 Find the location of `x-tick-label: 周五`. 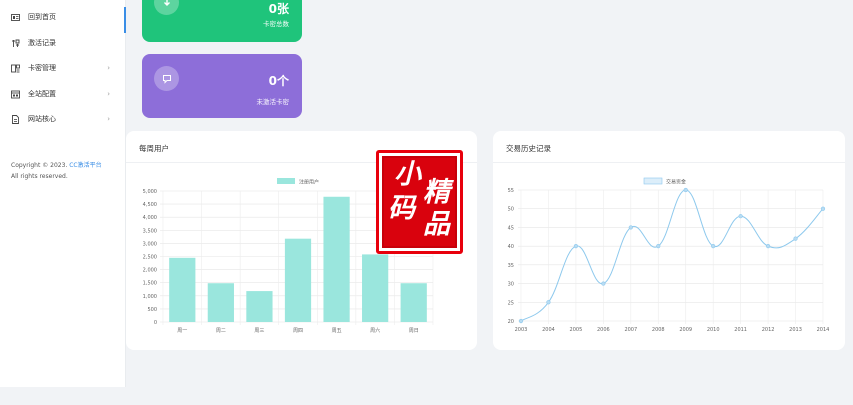

x-tick-label: 周五 is located at coordinates (337, 331).